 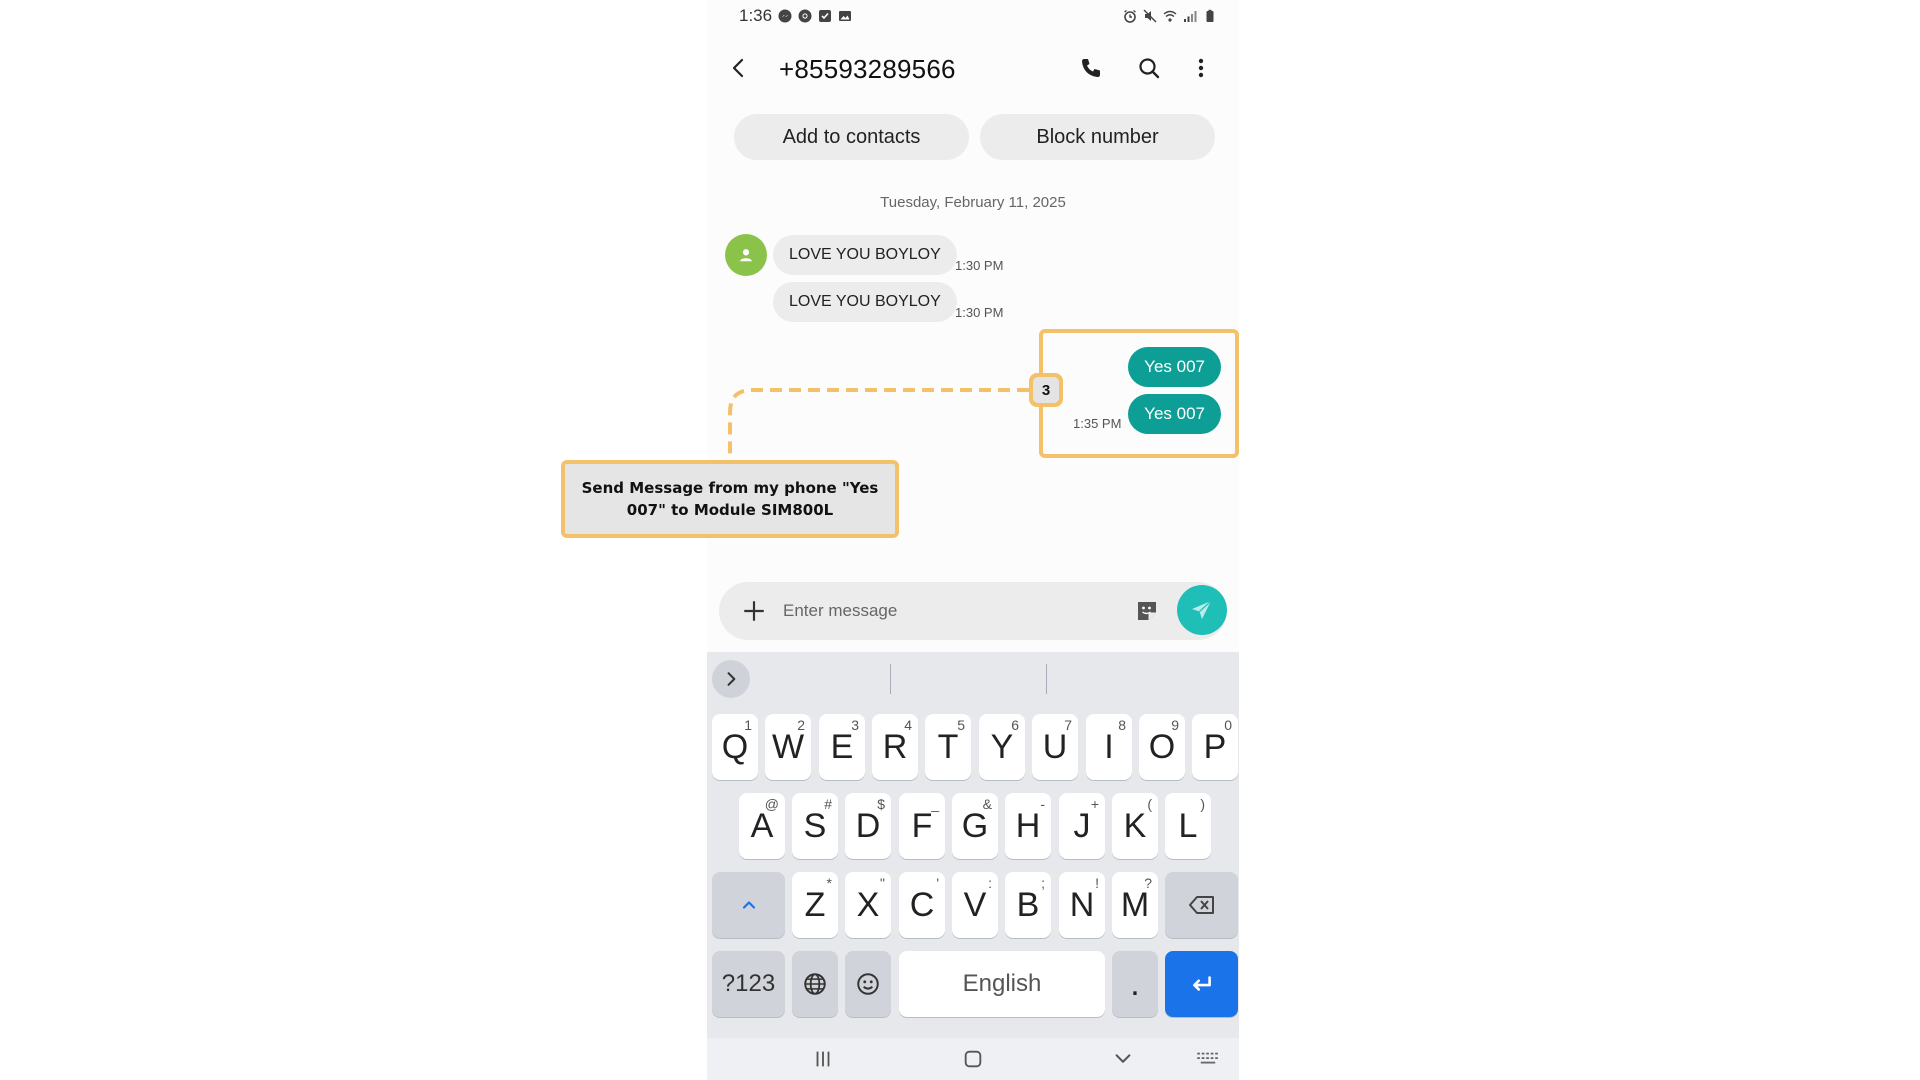 What do you see at coordinates (1091, 68) in the screenshot?
I see `call-button` at bounding box center [1091, 68].